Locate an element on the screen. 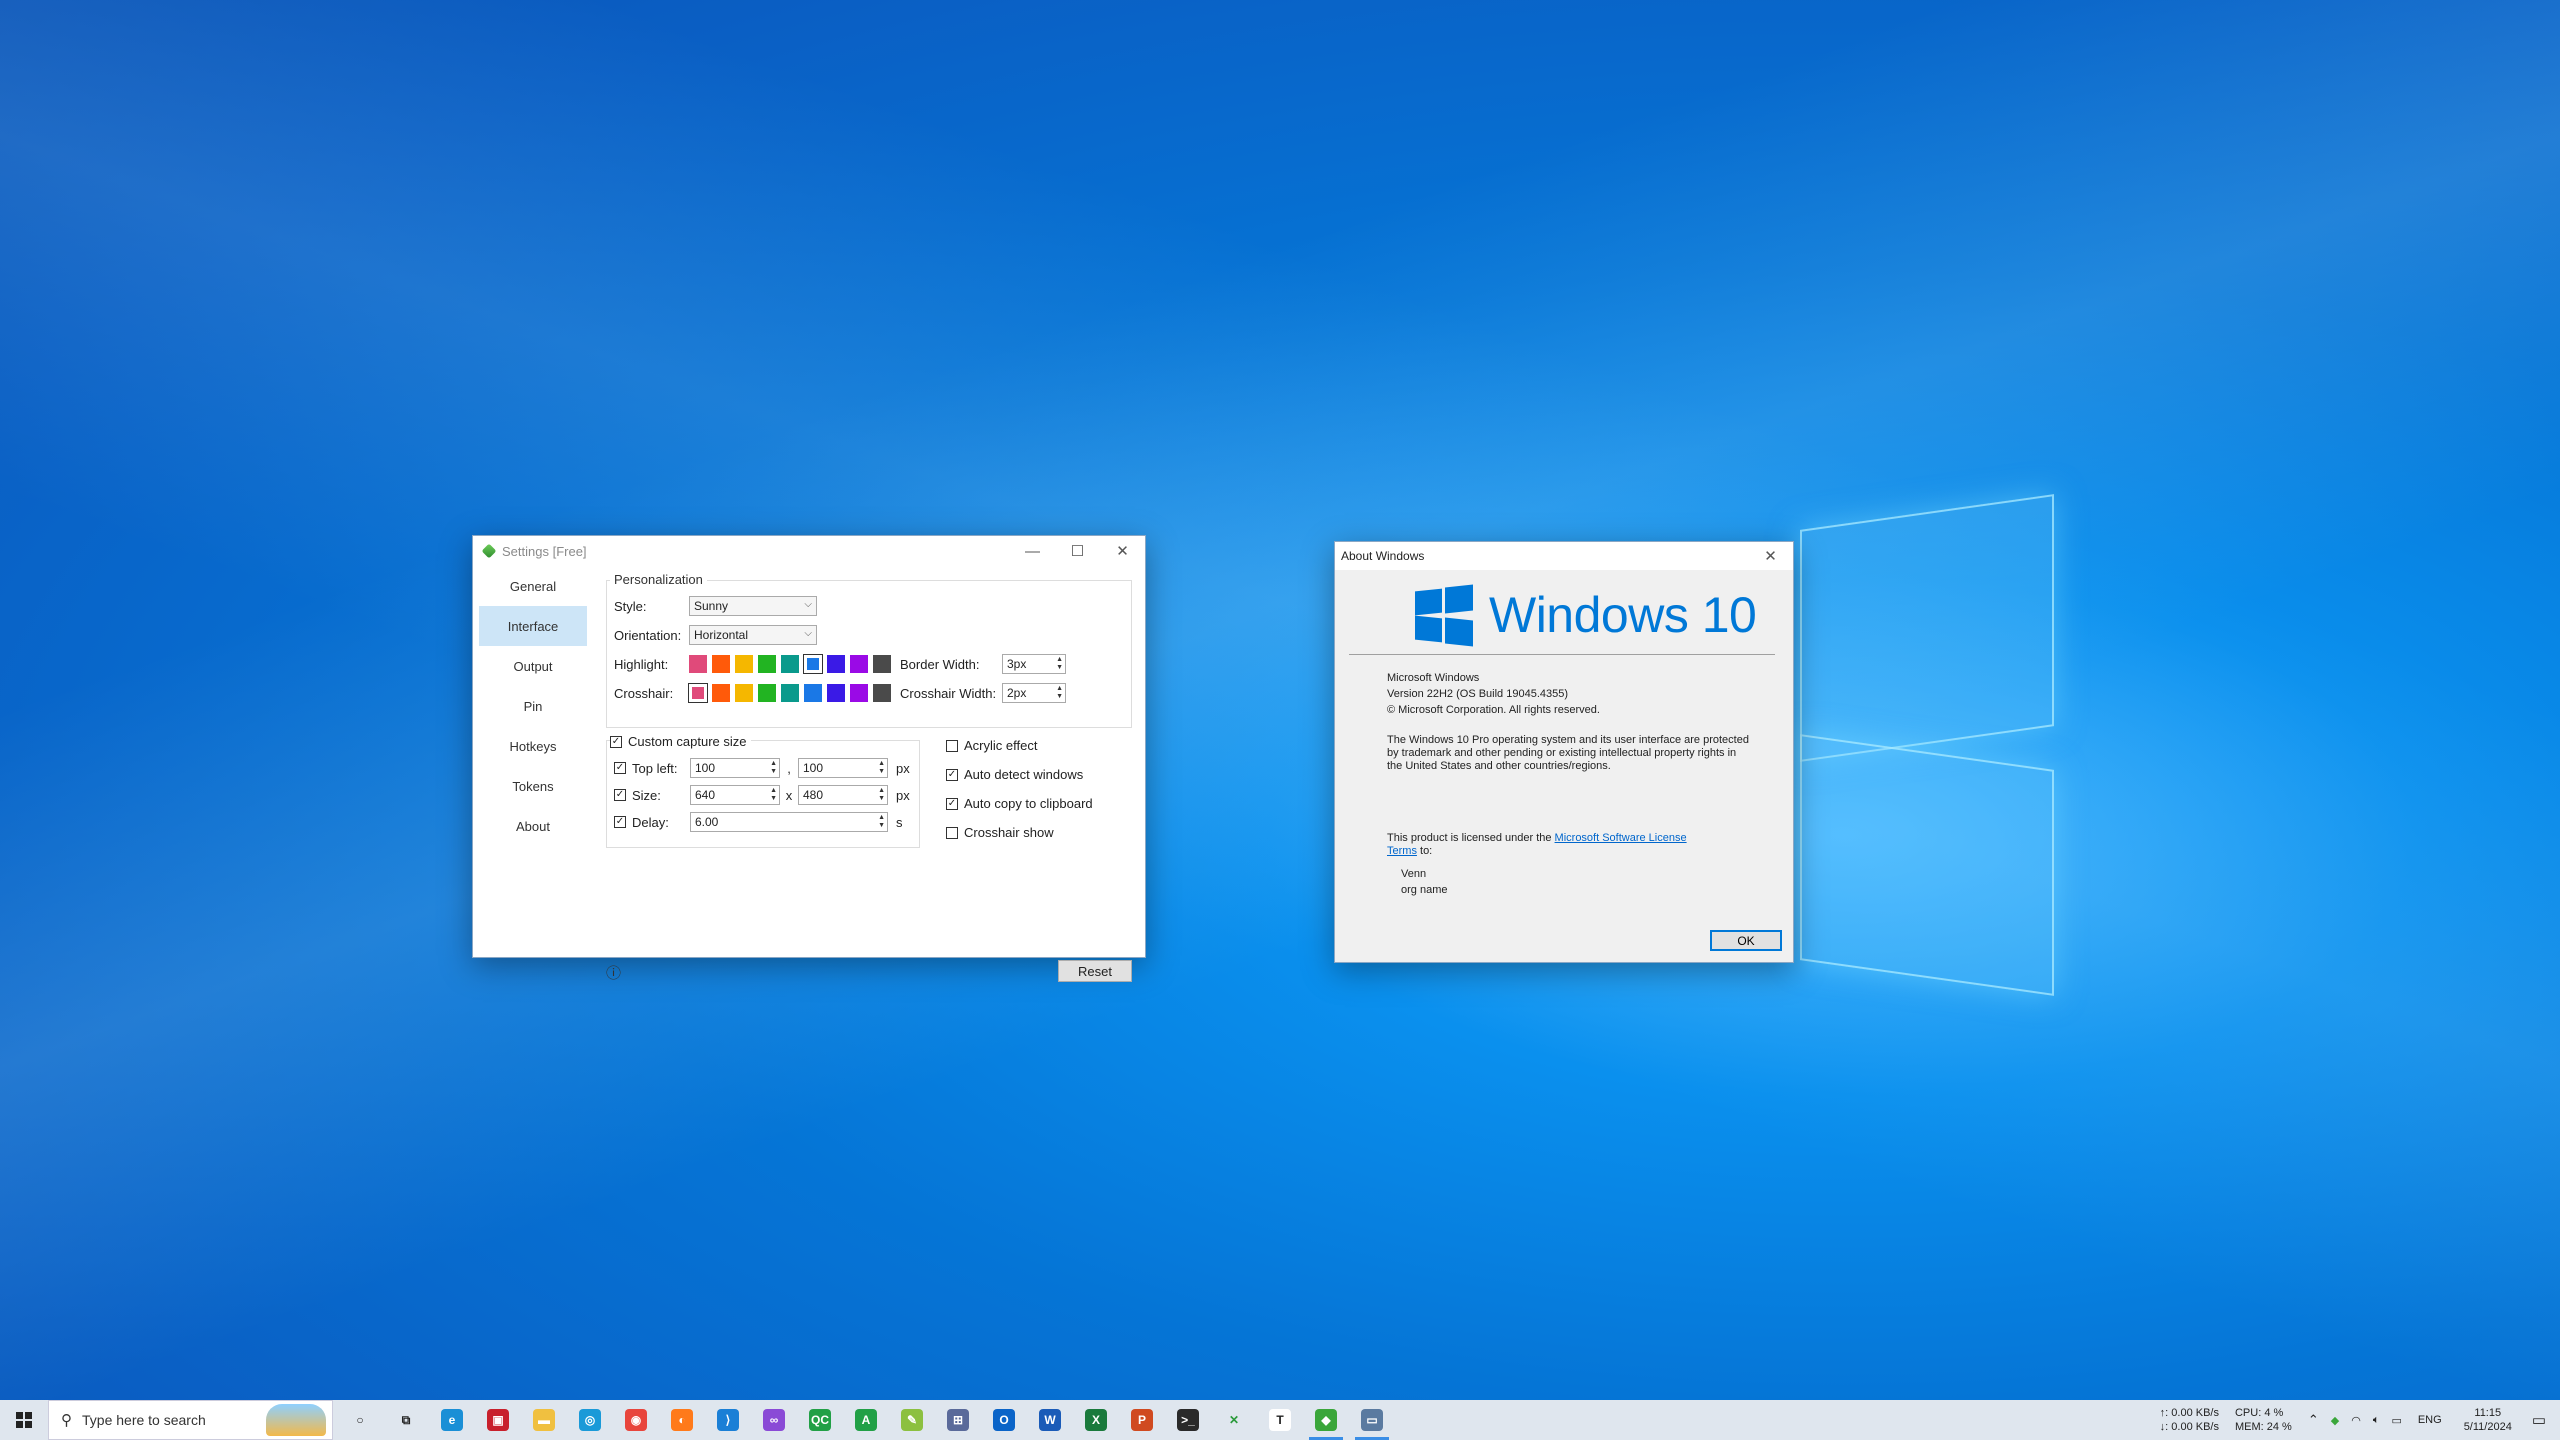 The height and width of the screenshot is (1440, 2560). nav-hotkeys: Hotkeys is located at coordinates (533, 746).